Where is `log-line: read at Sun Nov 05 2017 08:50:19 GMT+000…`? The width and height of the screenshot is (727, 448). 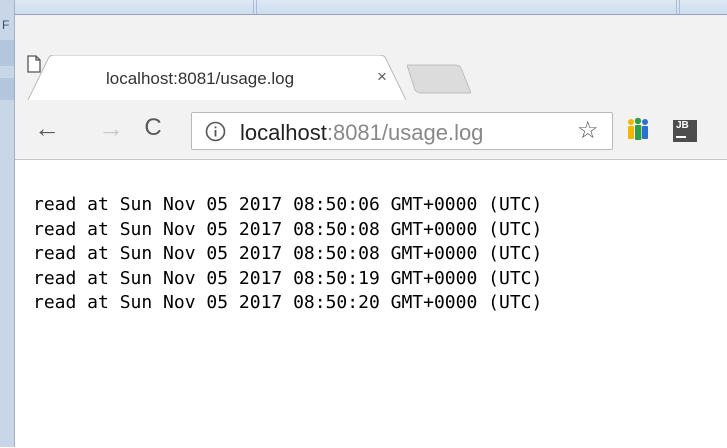 log-line: read at Sun Nov 05 2017 08:50:19 GMT+000… is located at coordinates (288, 278).